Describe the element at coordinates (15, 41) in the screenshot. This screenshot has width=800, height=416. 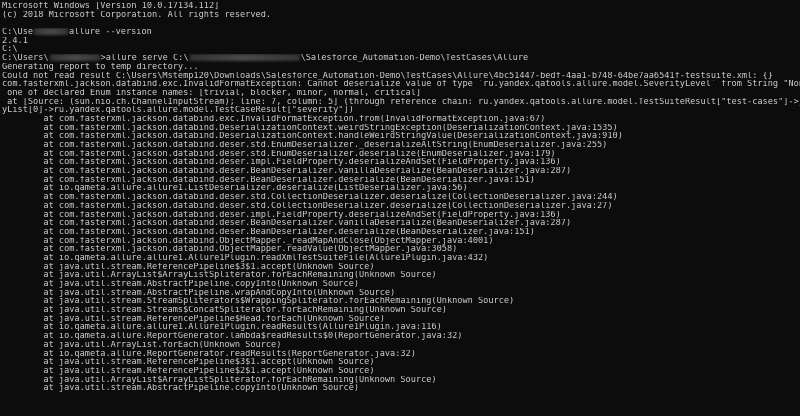
I see `version-output: 2.4.1` at that location.